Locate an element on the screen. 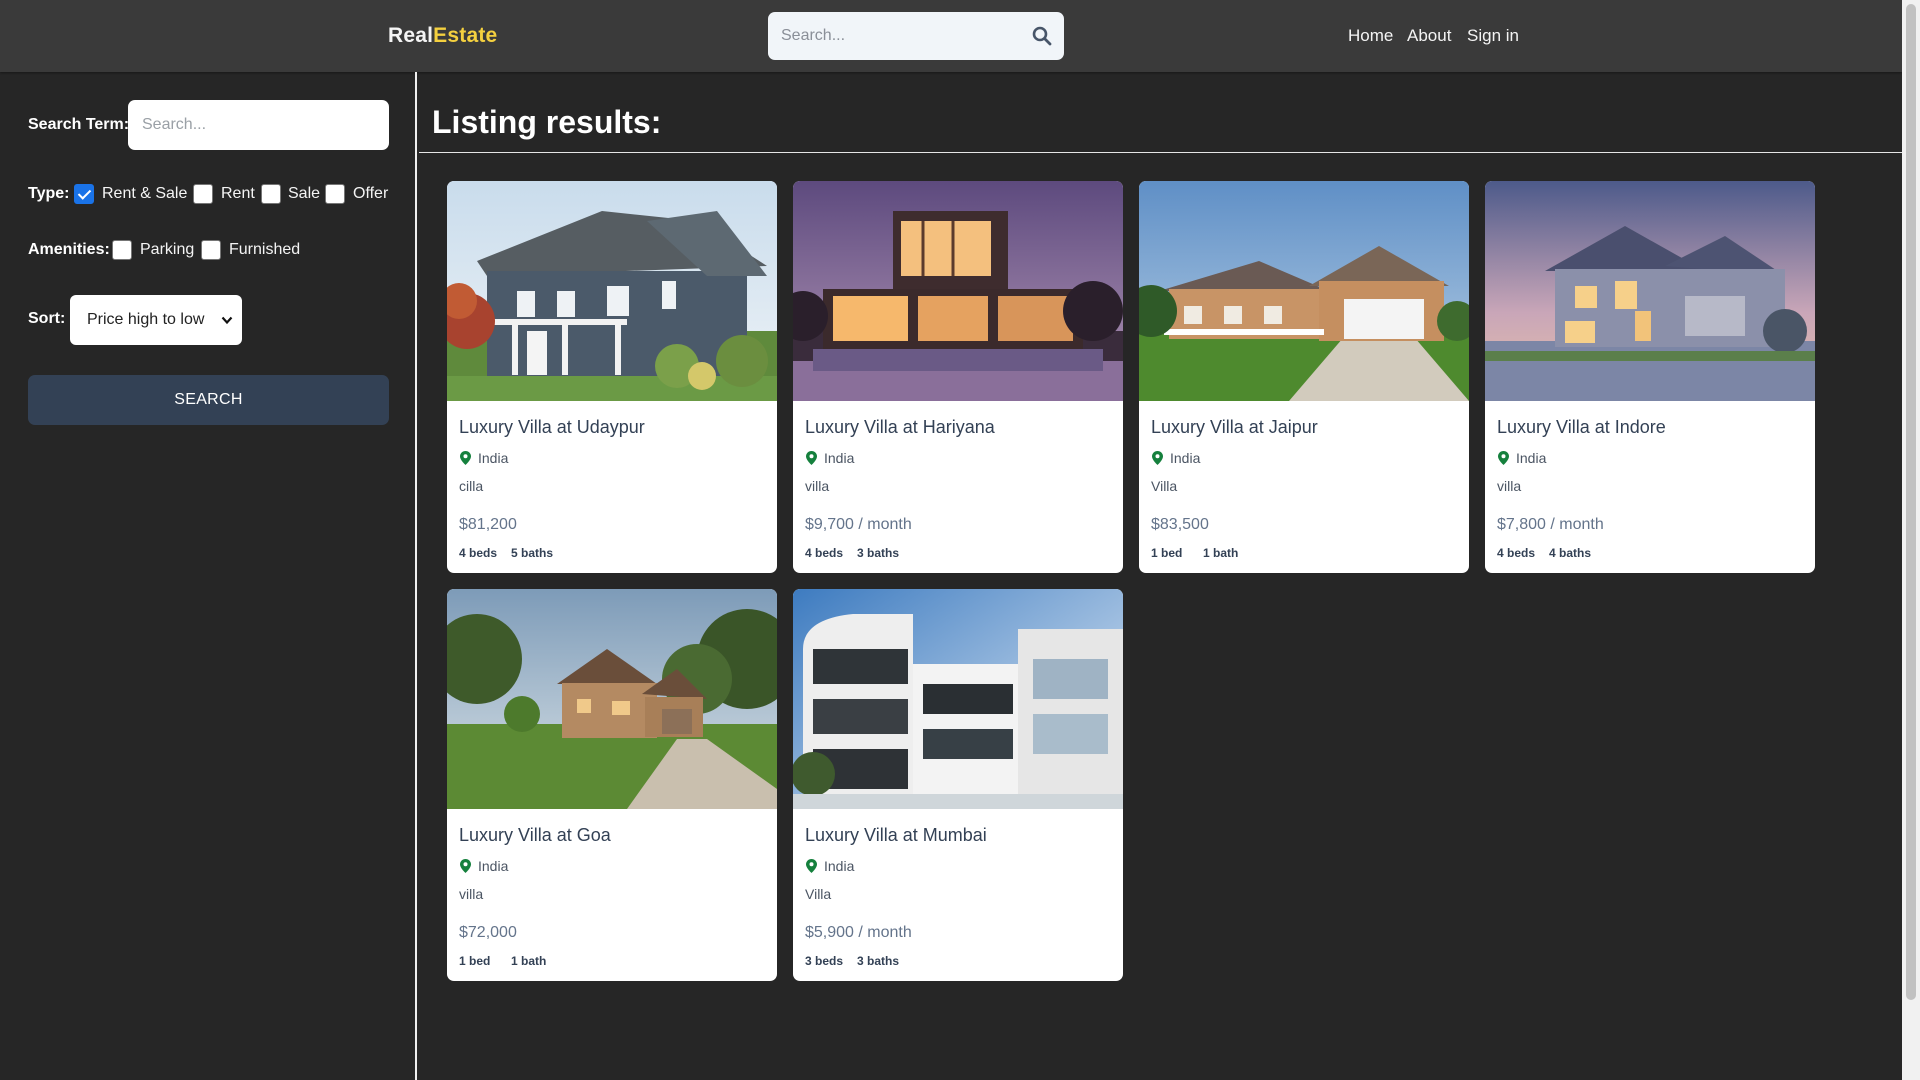 This screenshot has width=1920, height=1080. amenities-label: Amenities: is located at coordinates (69, 249).